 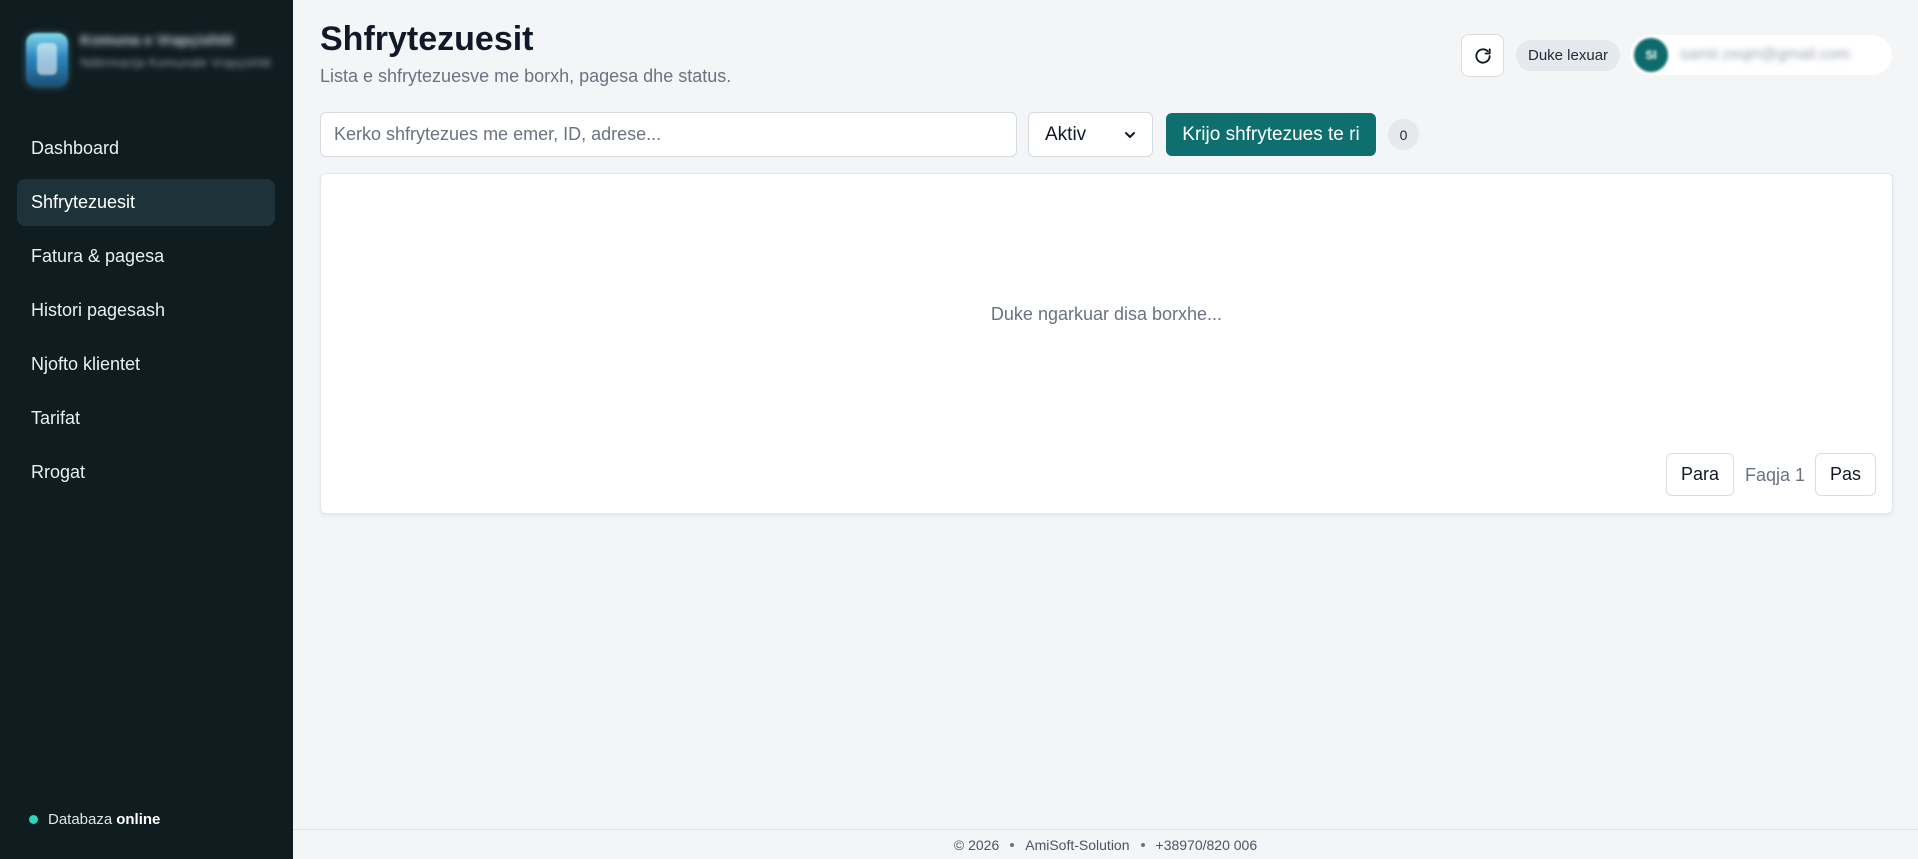 What do you see at coordinates (146, 256) in the screenshot?
I see `sidebar-item-fatura-pagesa: Fatura & pagesa` at bounding box center [146, 256].